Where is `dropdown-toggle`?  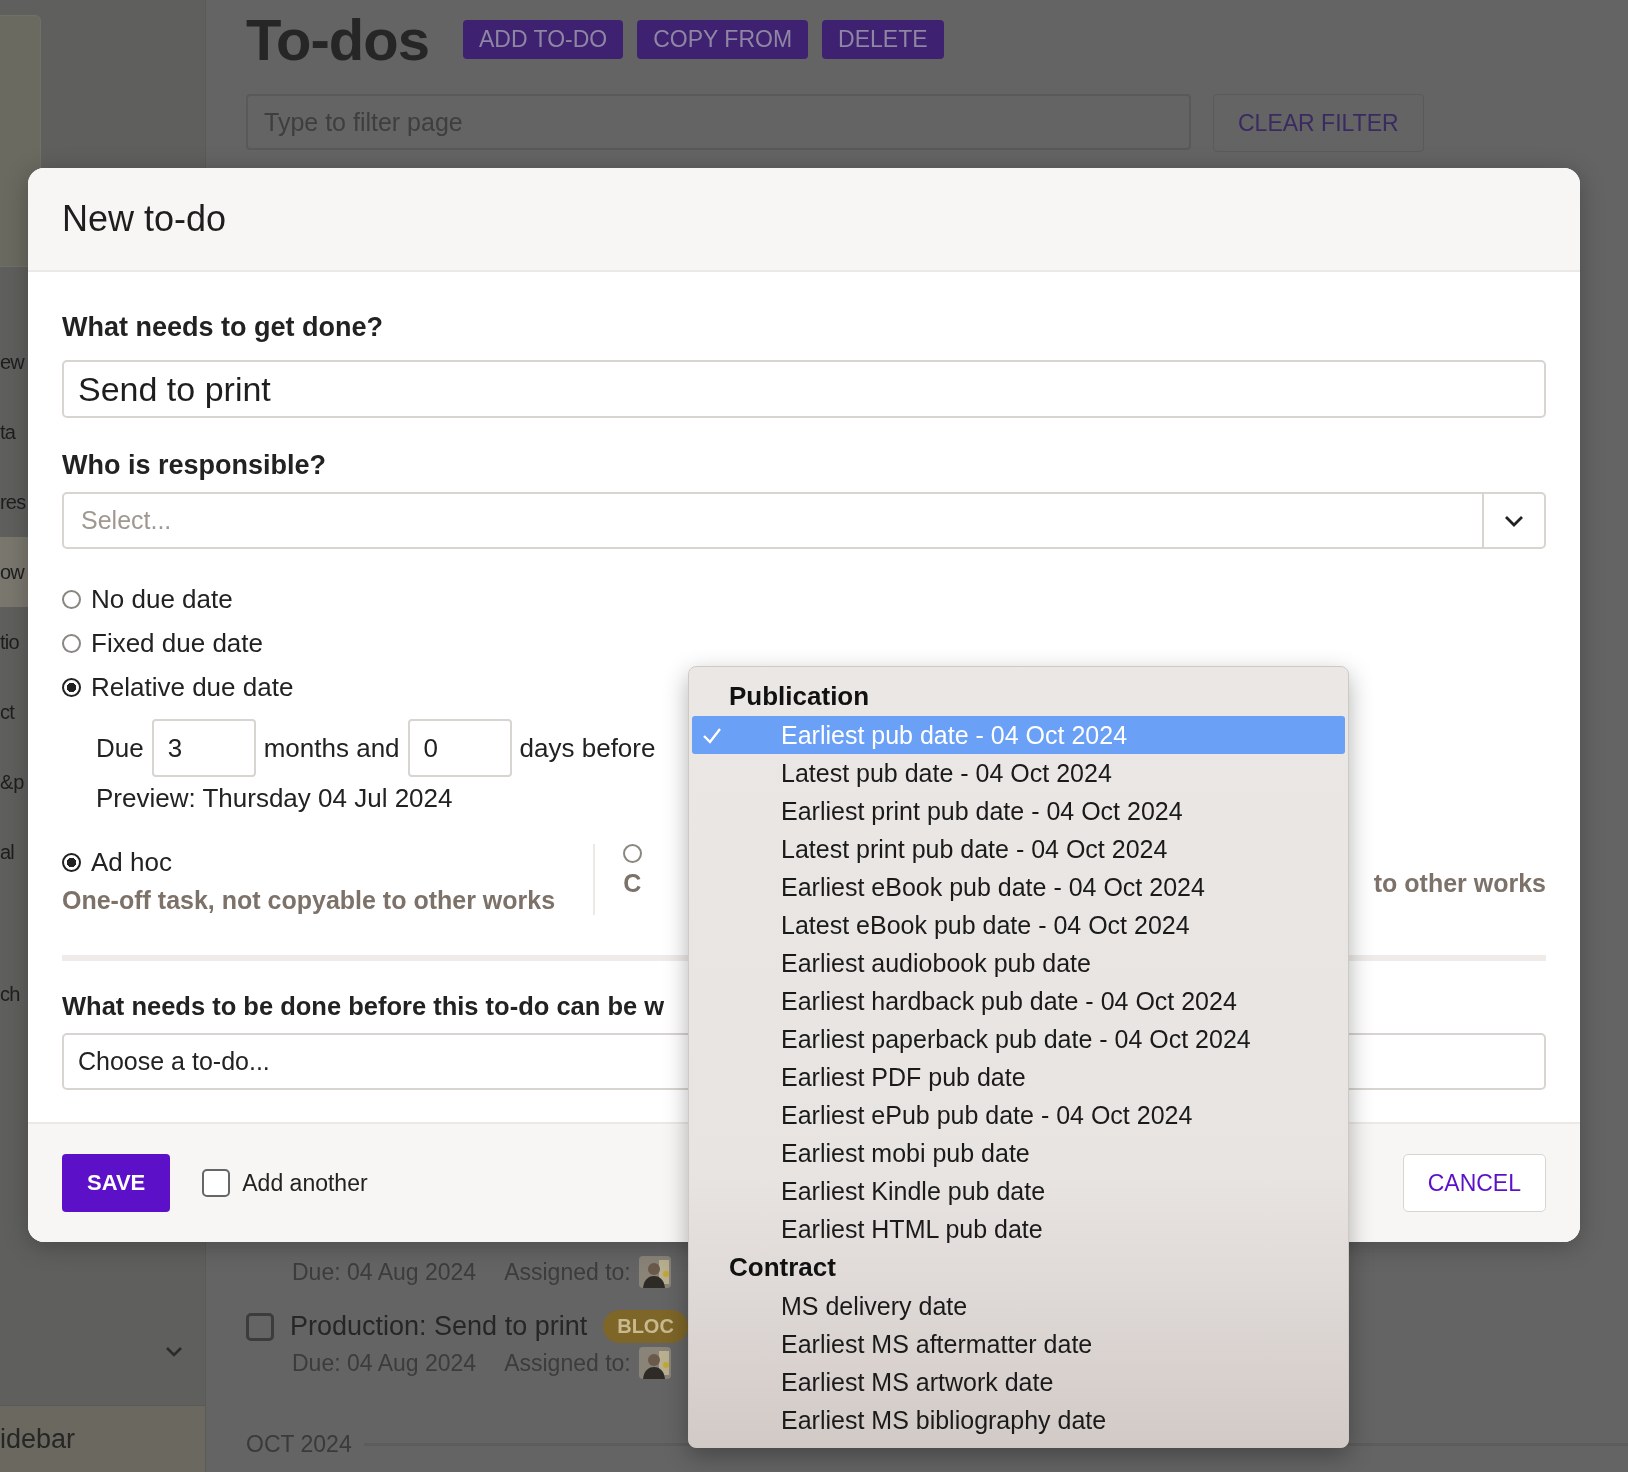 dropdown-toggle is located at coordinates (1515, 520).